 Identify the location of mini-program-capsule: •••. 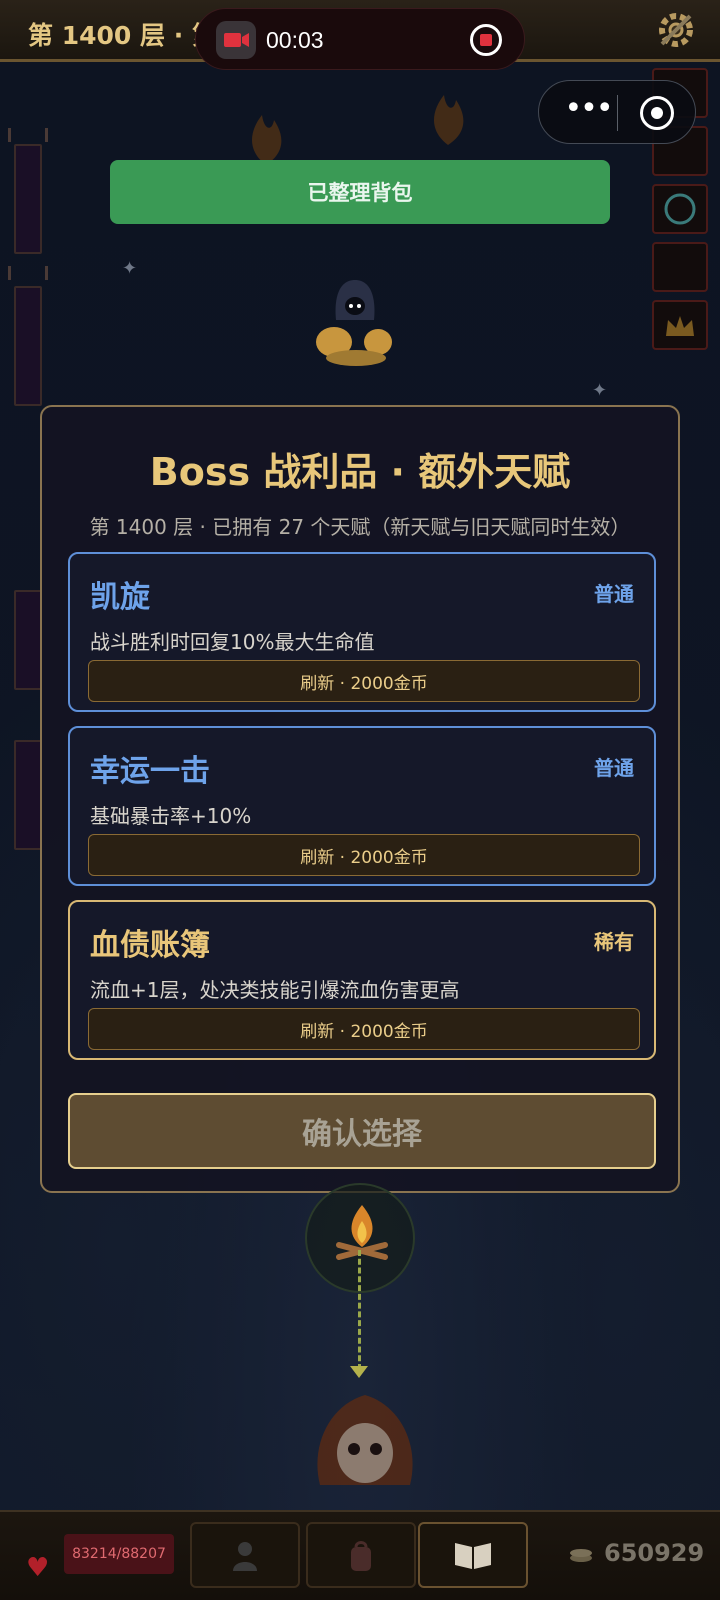
(617, 112).